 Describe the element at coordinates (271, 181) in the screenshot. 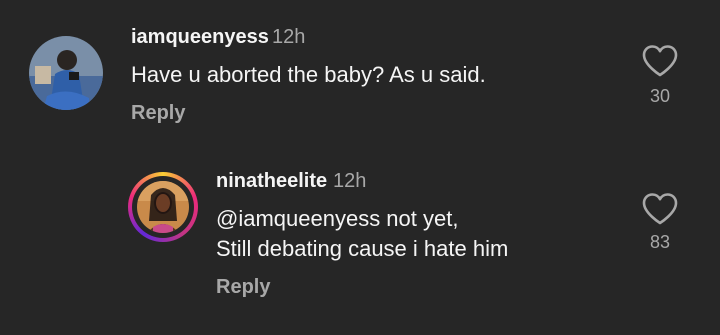

I see `comment-username: ninatheelite` at that location.